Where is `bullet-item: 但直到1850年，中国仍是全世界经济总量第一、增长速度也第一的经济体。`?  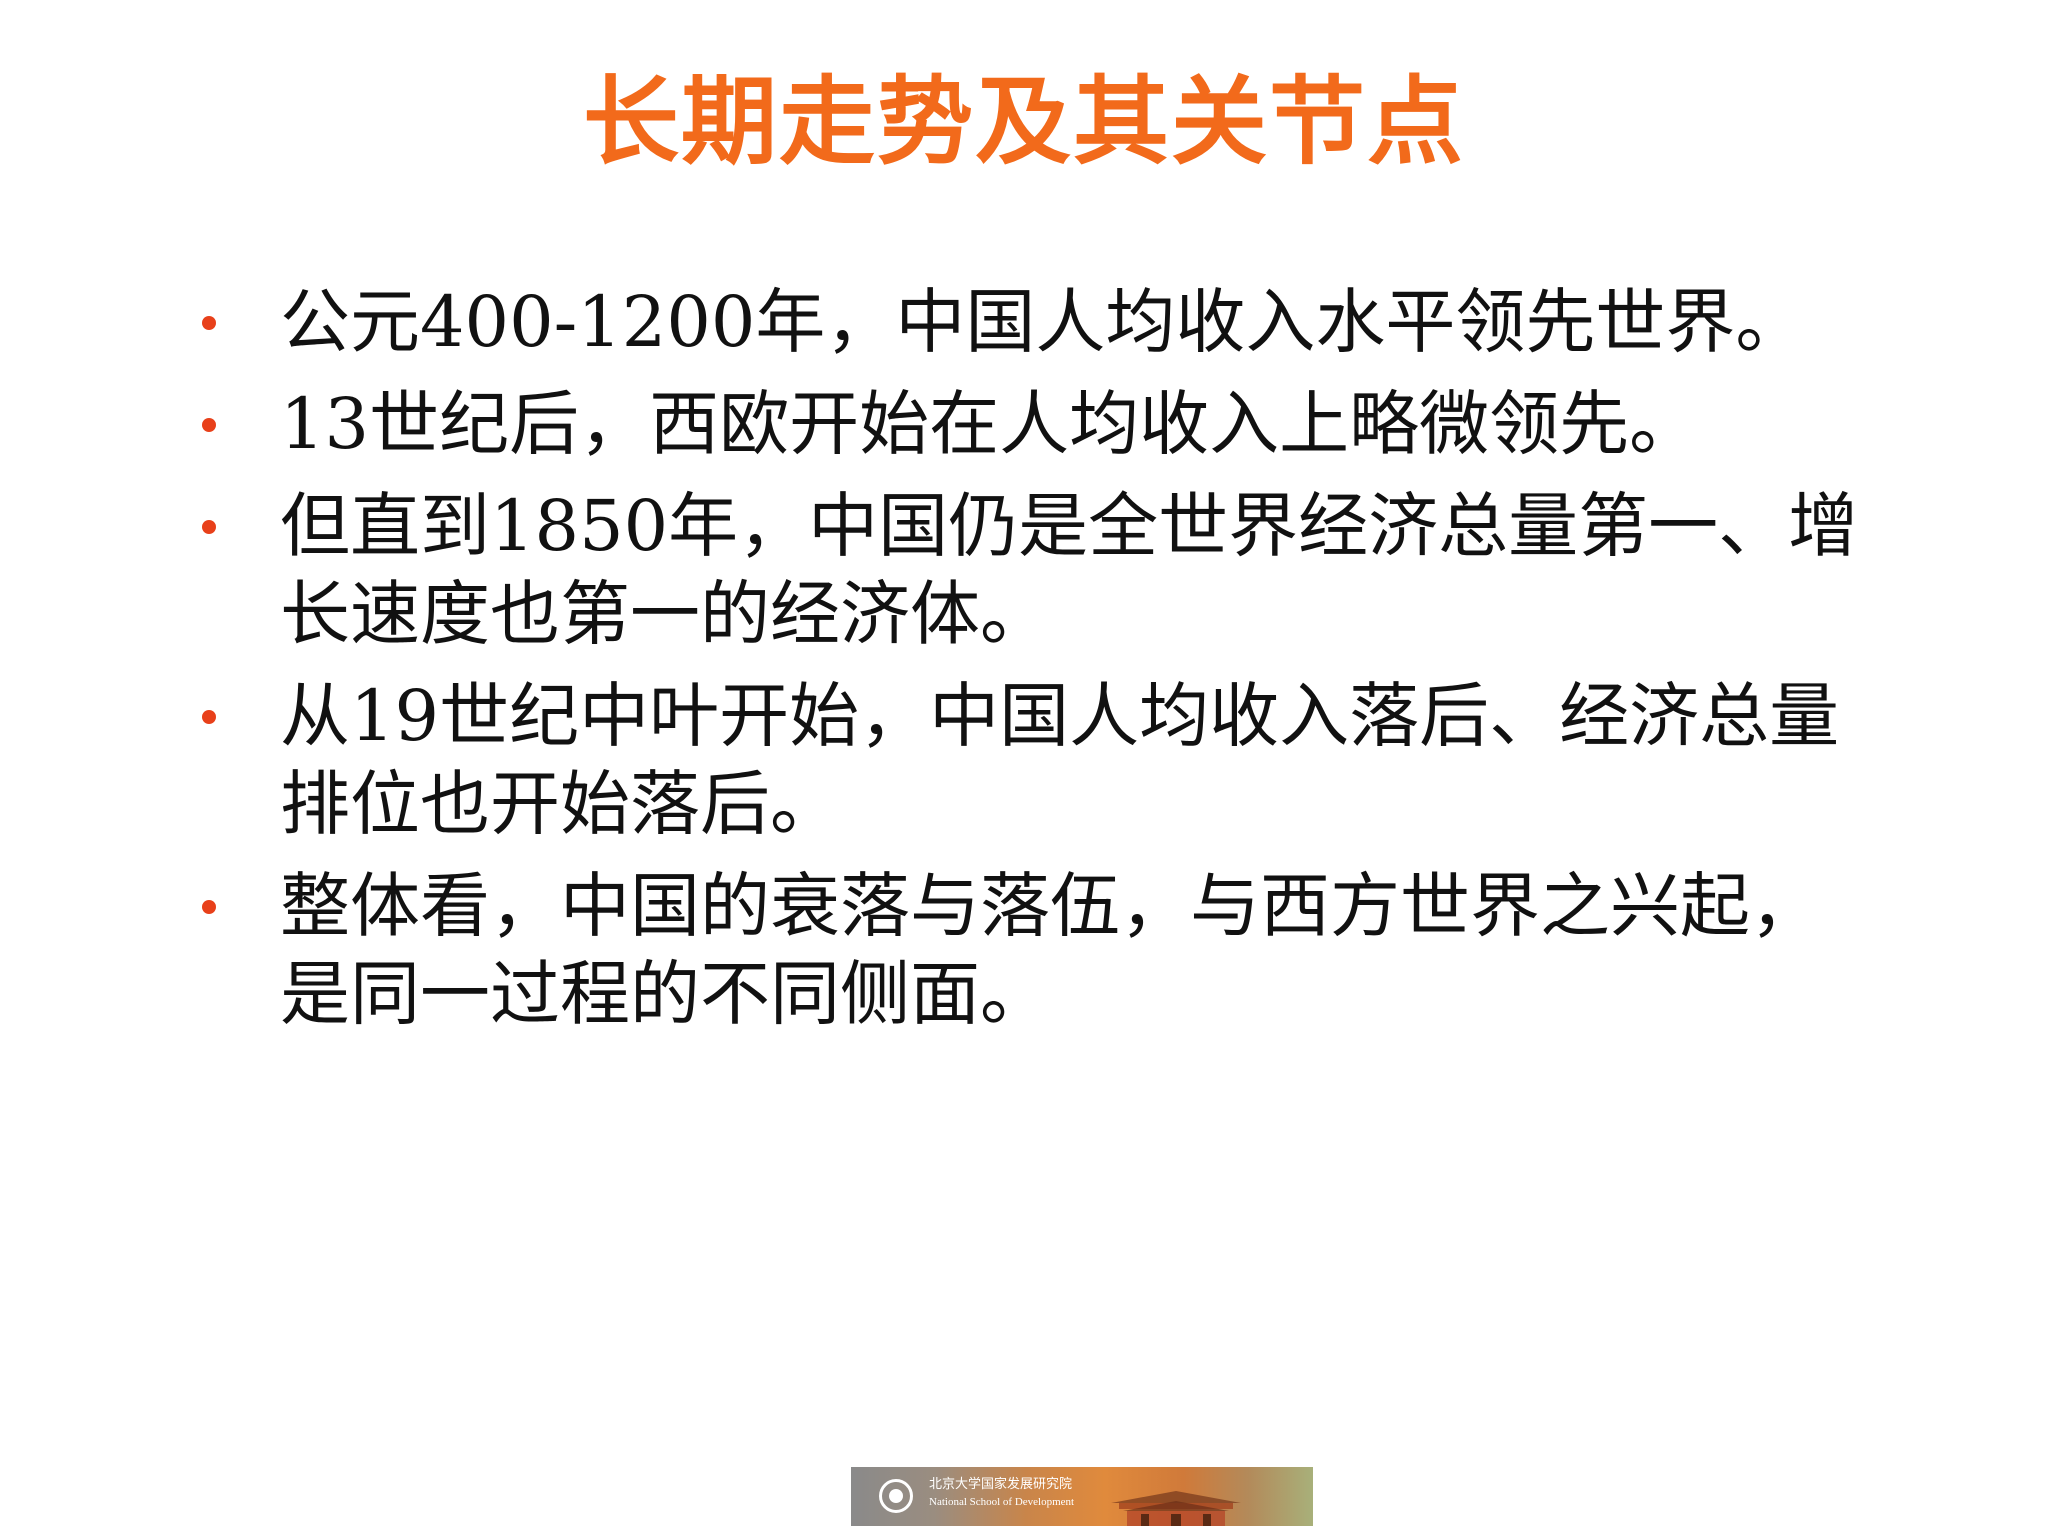
bullet-item: 但直到1850年，中国仍是全世界经济总量第一、增长速度也第一的经济体。 is located at coordinates (1036, 570).